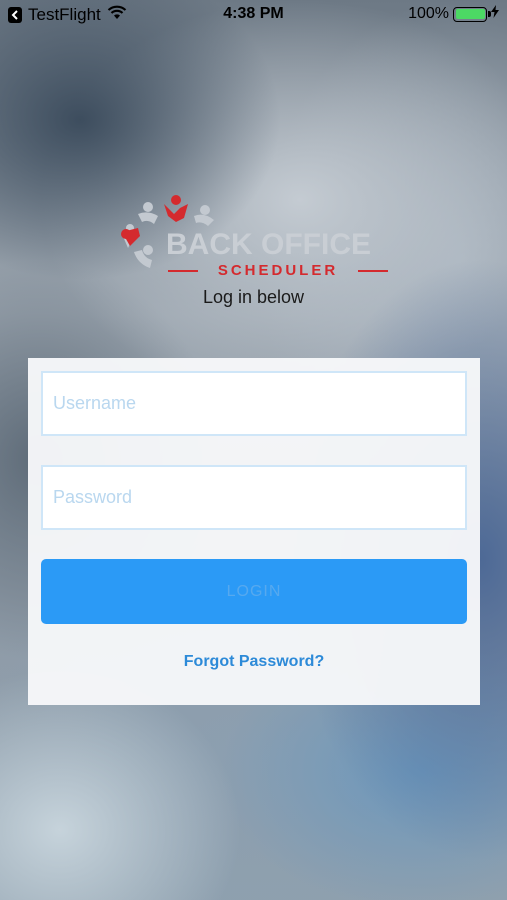 The image size is (507, 900). Describe the element at coordinates (254, 403) in the screenshot. I see `username-input` at that location.